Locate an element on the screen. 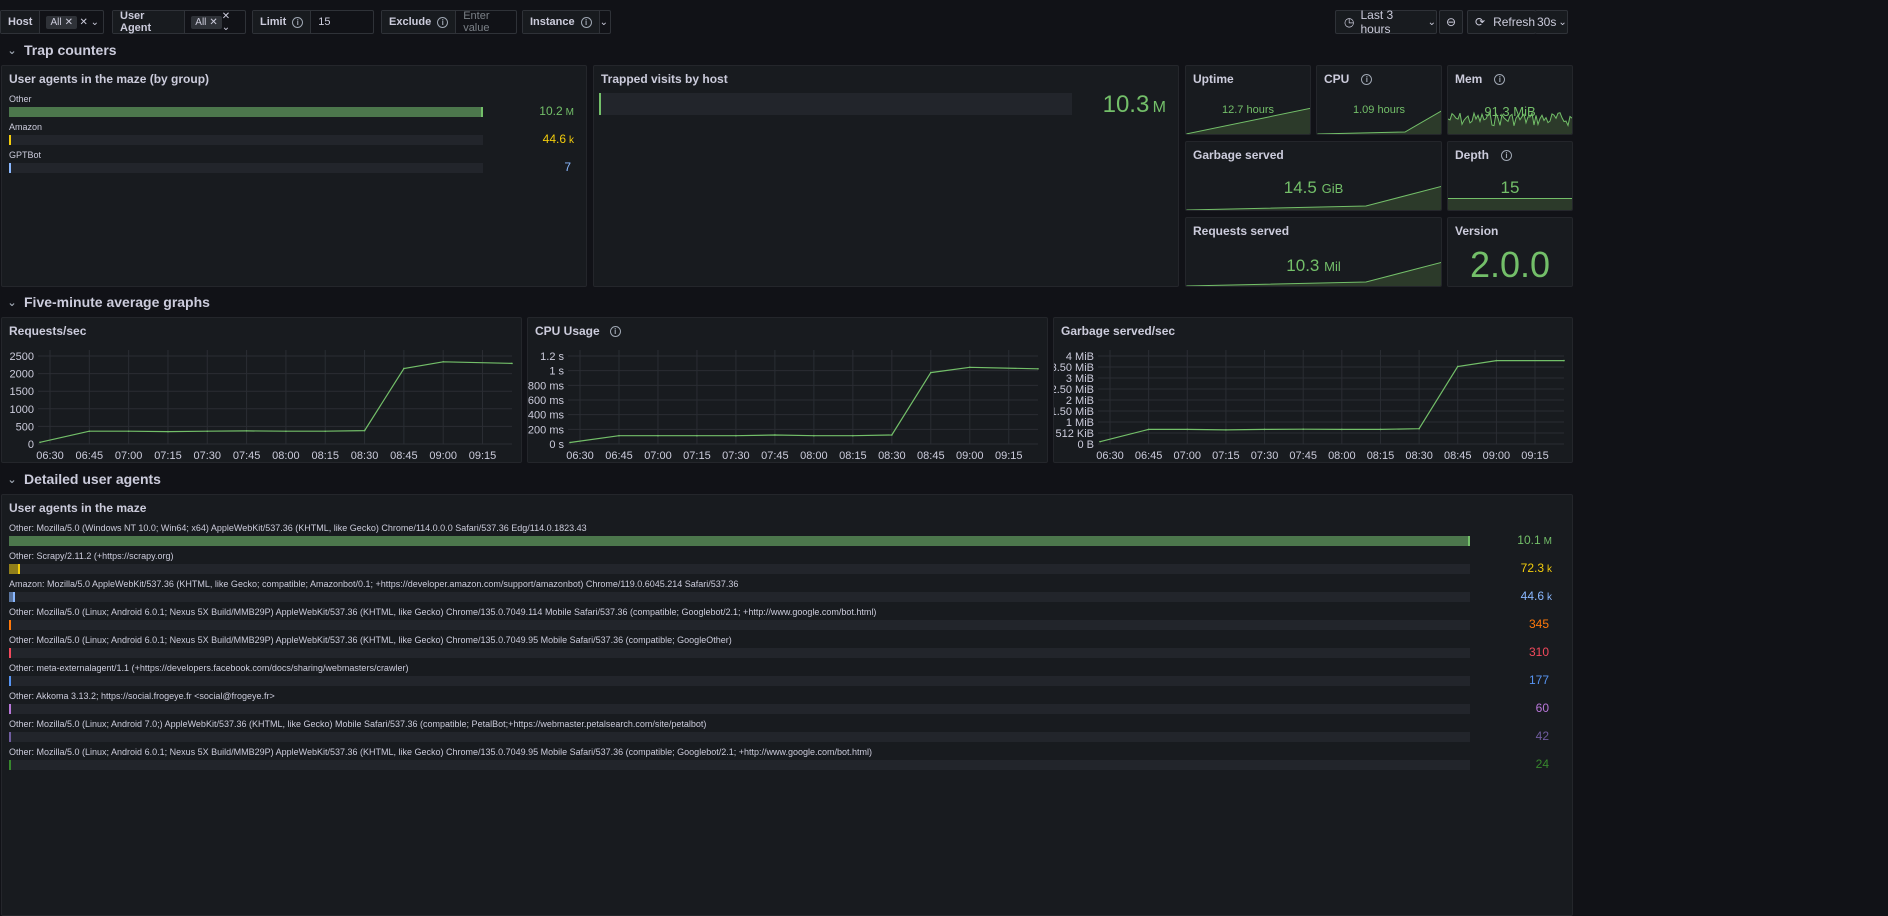 The height and width of the screenshot is (916, 1888). panel-uptime: Uptime 12.7 hours is located at coordinates (1248, 100).